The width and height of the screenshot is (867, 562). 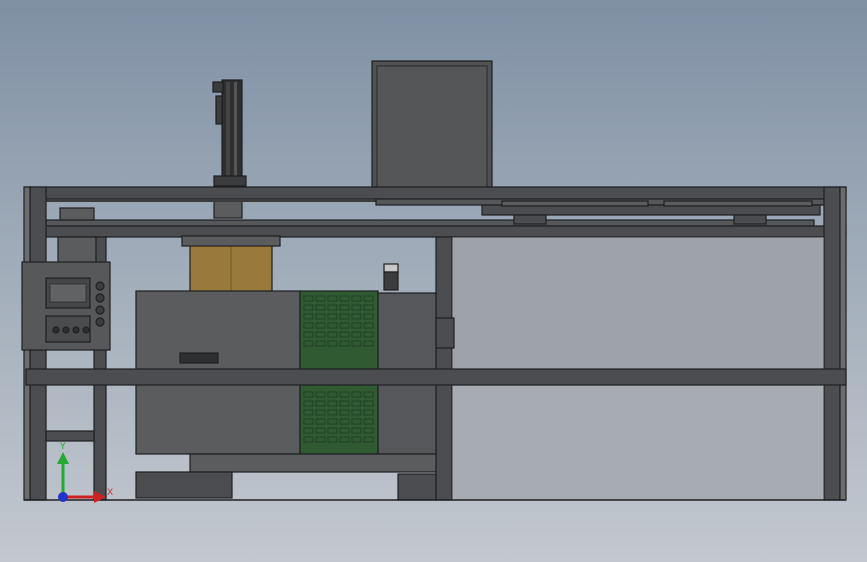 What do you see at coordinates (436, 377) in the screenshot?
I see `frame-mid-crossbar` at bounding box center [436, 377].